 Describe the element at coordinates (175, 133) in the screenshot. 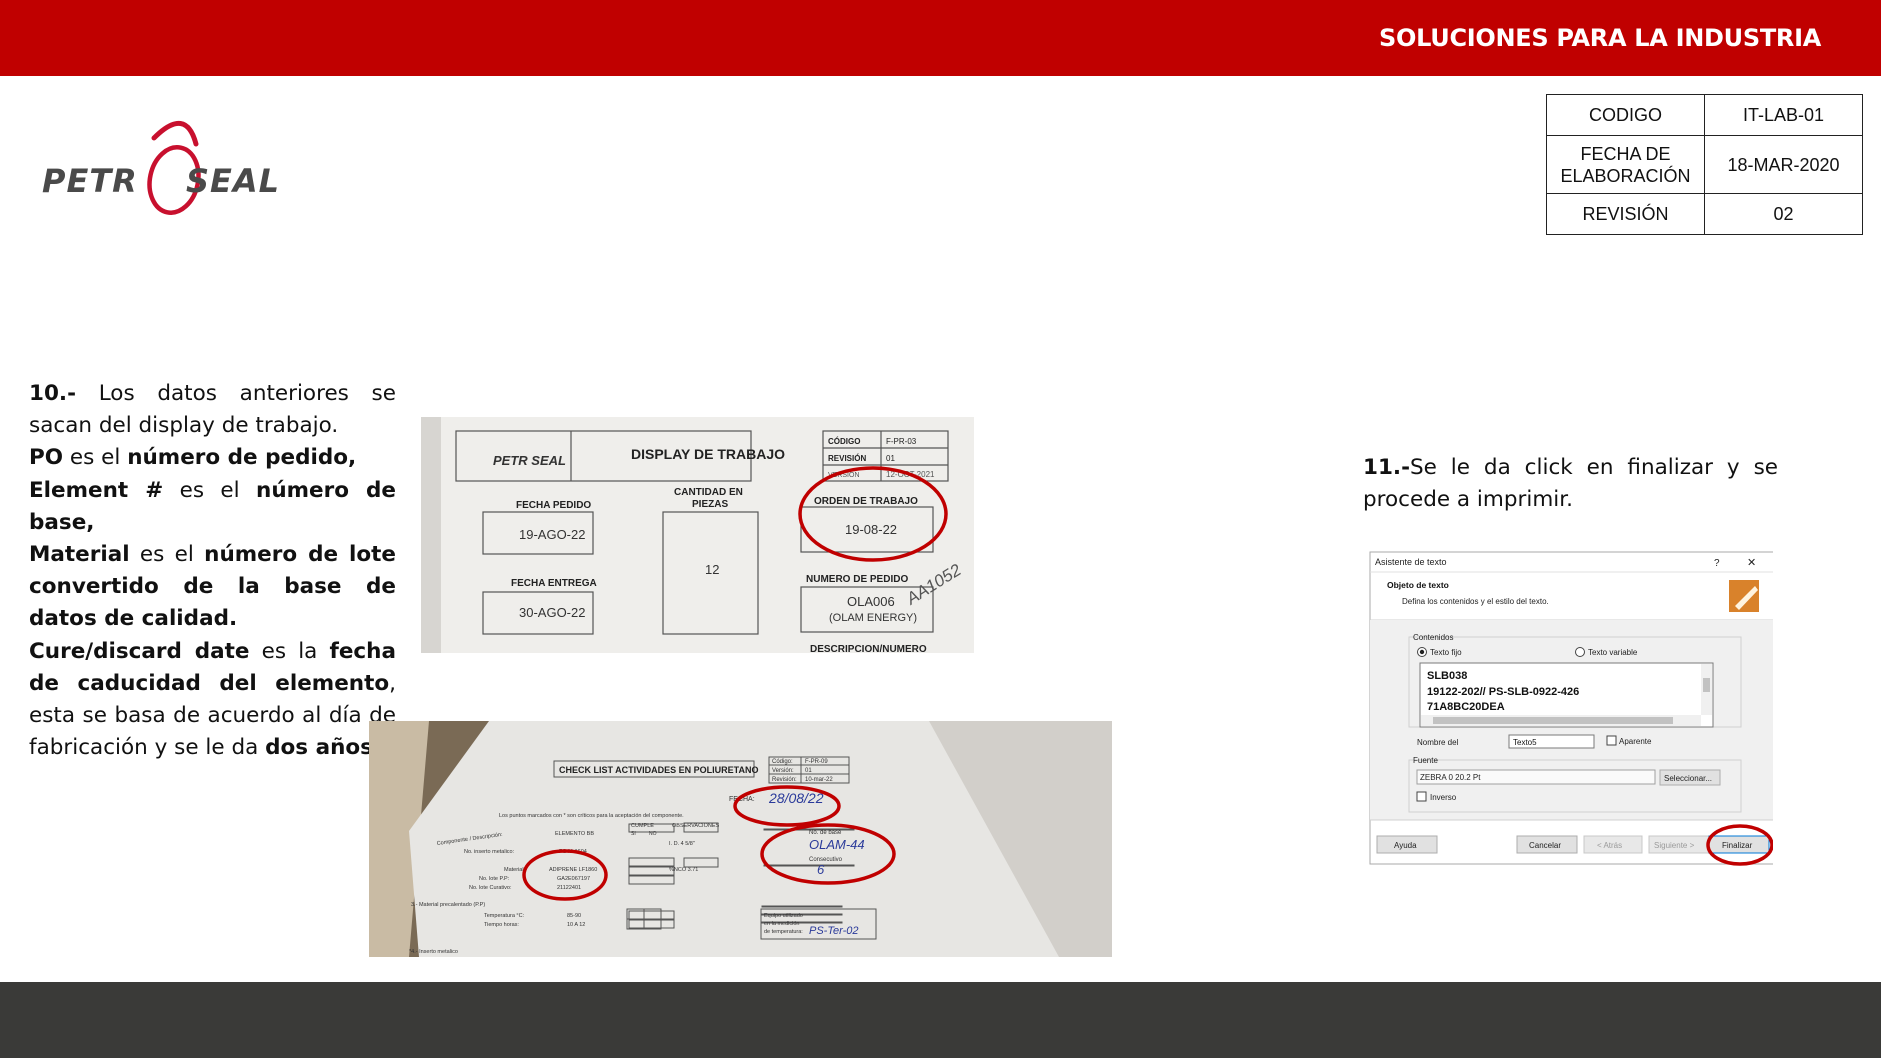

I see `logo-swoosh-icon` at that location.